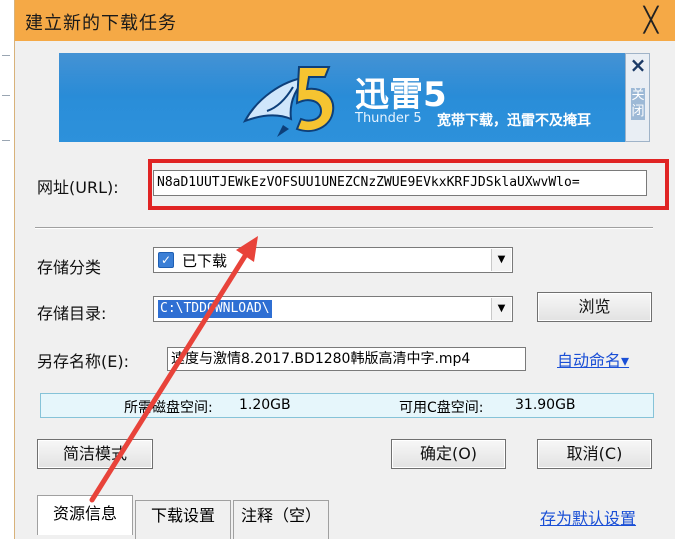  Describe the element at coordinates (95, 454) in the screenshot. I see `simple-mode-button: 简洁模式` at that location.